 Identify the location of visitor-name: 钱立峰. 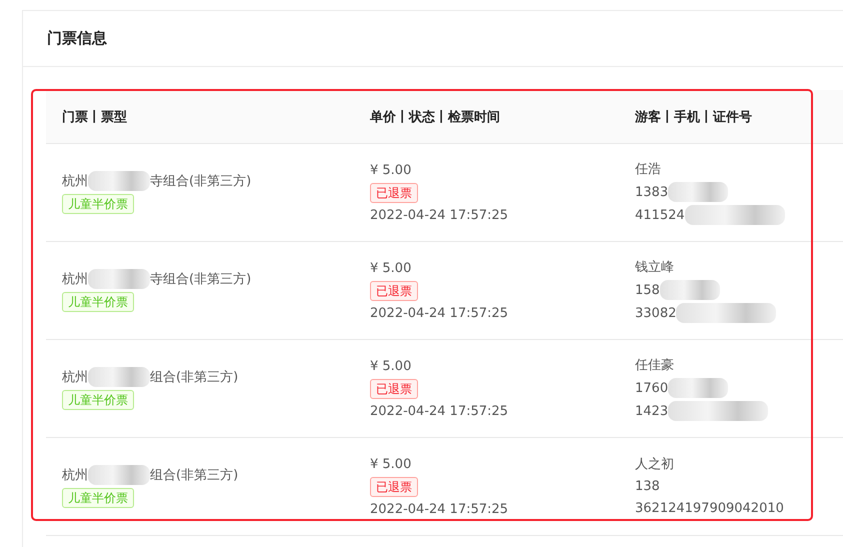
(654, 268).